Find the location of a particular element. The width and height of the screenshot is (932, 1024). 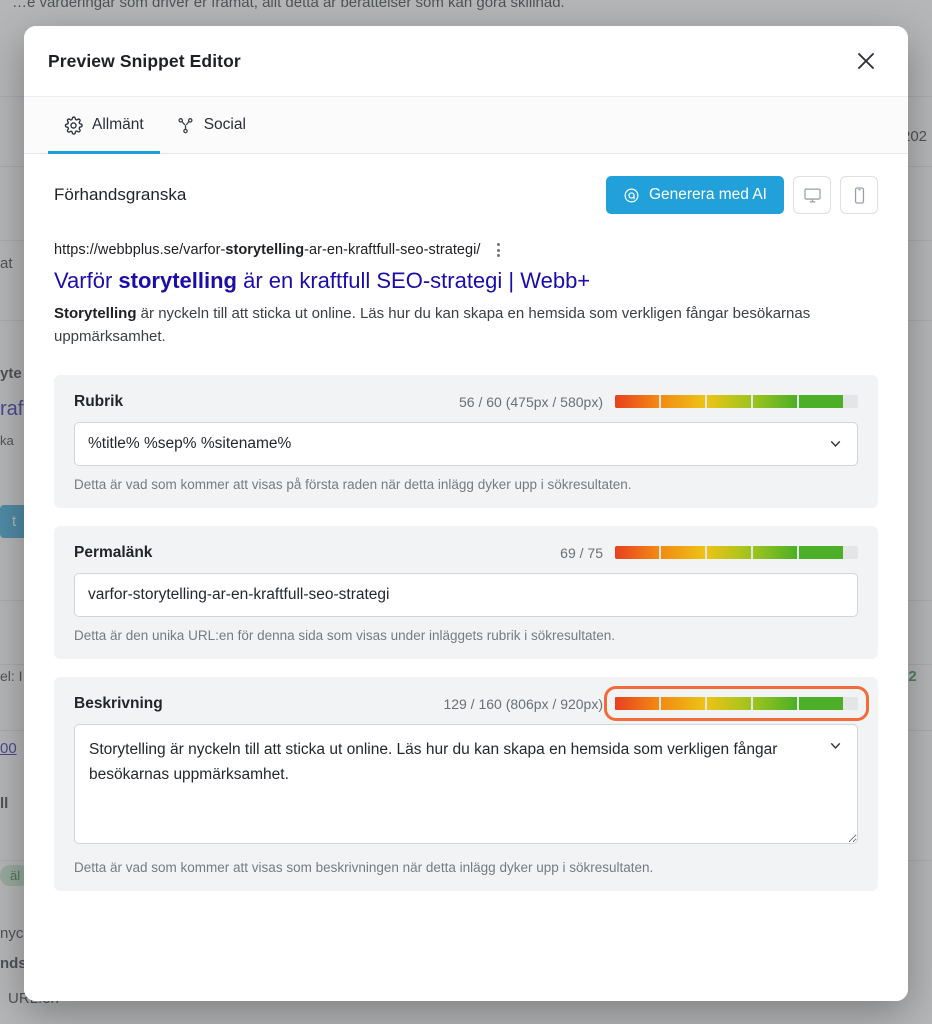

generate-with-ai-label: Generera med AI is located at coordinates (707, 194).